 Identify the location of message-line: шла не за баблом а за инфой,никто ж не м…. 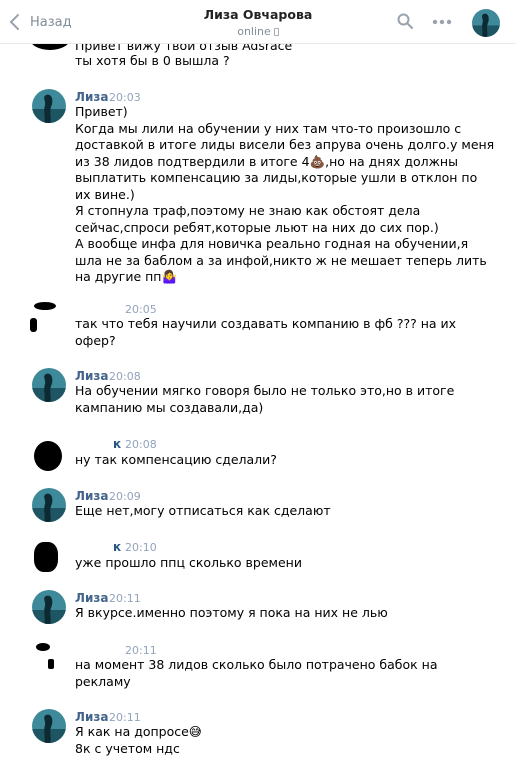
(281, 260).